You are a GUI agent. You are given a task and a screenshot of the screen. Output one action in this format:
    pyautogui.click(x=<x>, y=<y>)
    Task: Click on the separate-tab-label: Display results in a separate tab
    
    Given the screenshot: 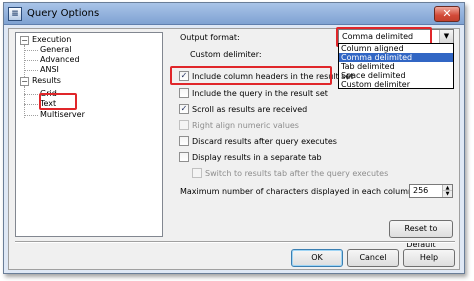 What is the action you would take?
    pyautogui.click(x=257, y=157)
    